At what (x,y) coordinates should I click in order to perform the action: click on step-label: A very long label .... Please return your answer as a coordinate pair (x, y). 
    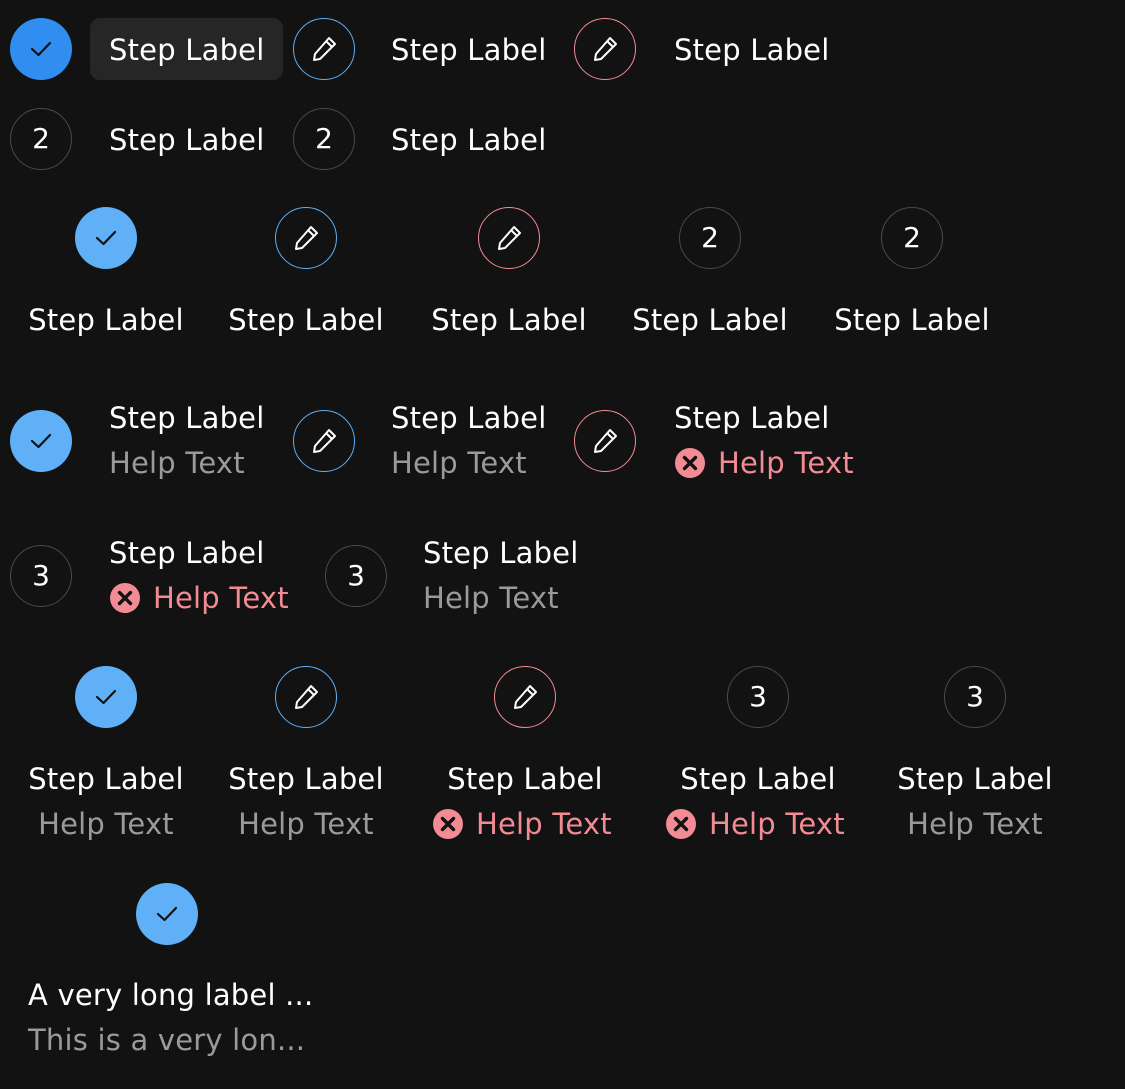
    Looking at the image, I should click on (171, 995).